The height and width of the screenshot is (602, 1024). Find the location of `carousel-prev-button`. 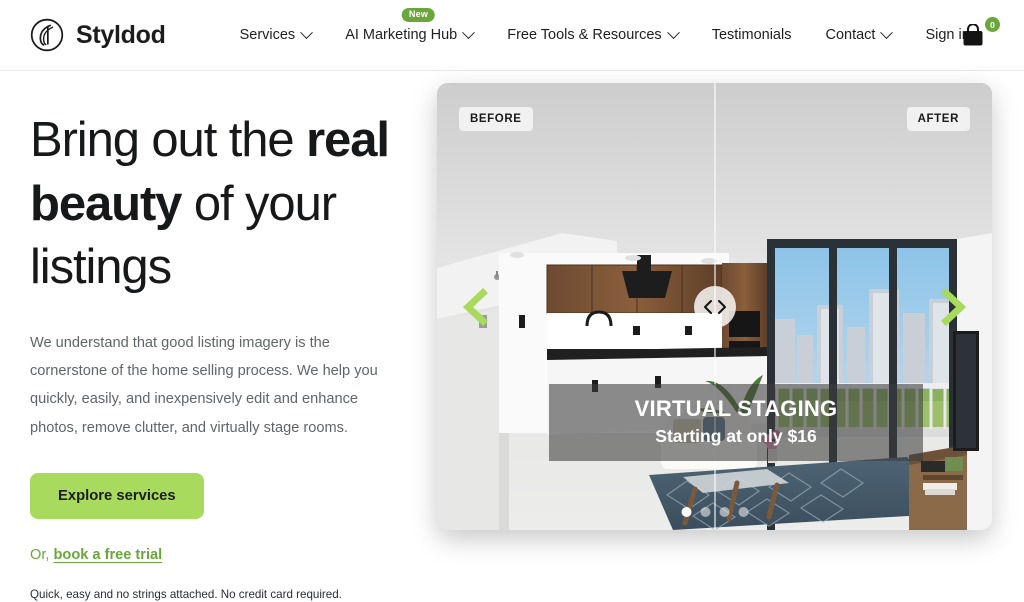

carousel-prev-button is located at coordinates (476, 307).